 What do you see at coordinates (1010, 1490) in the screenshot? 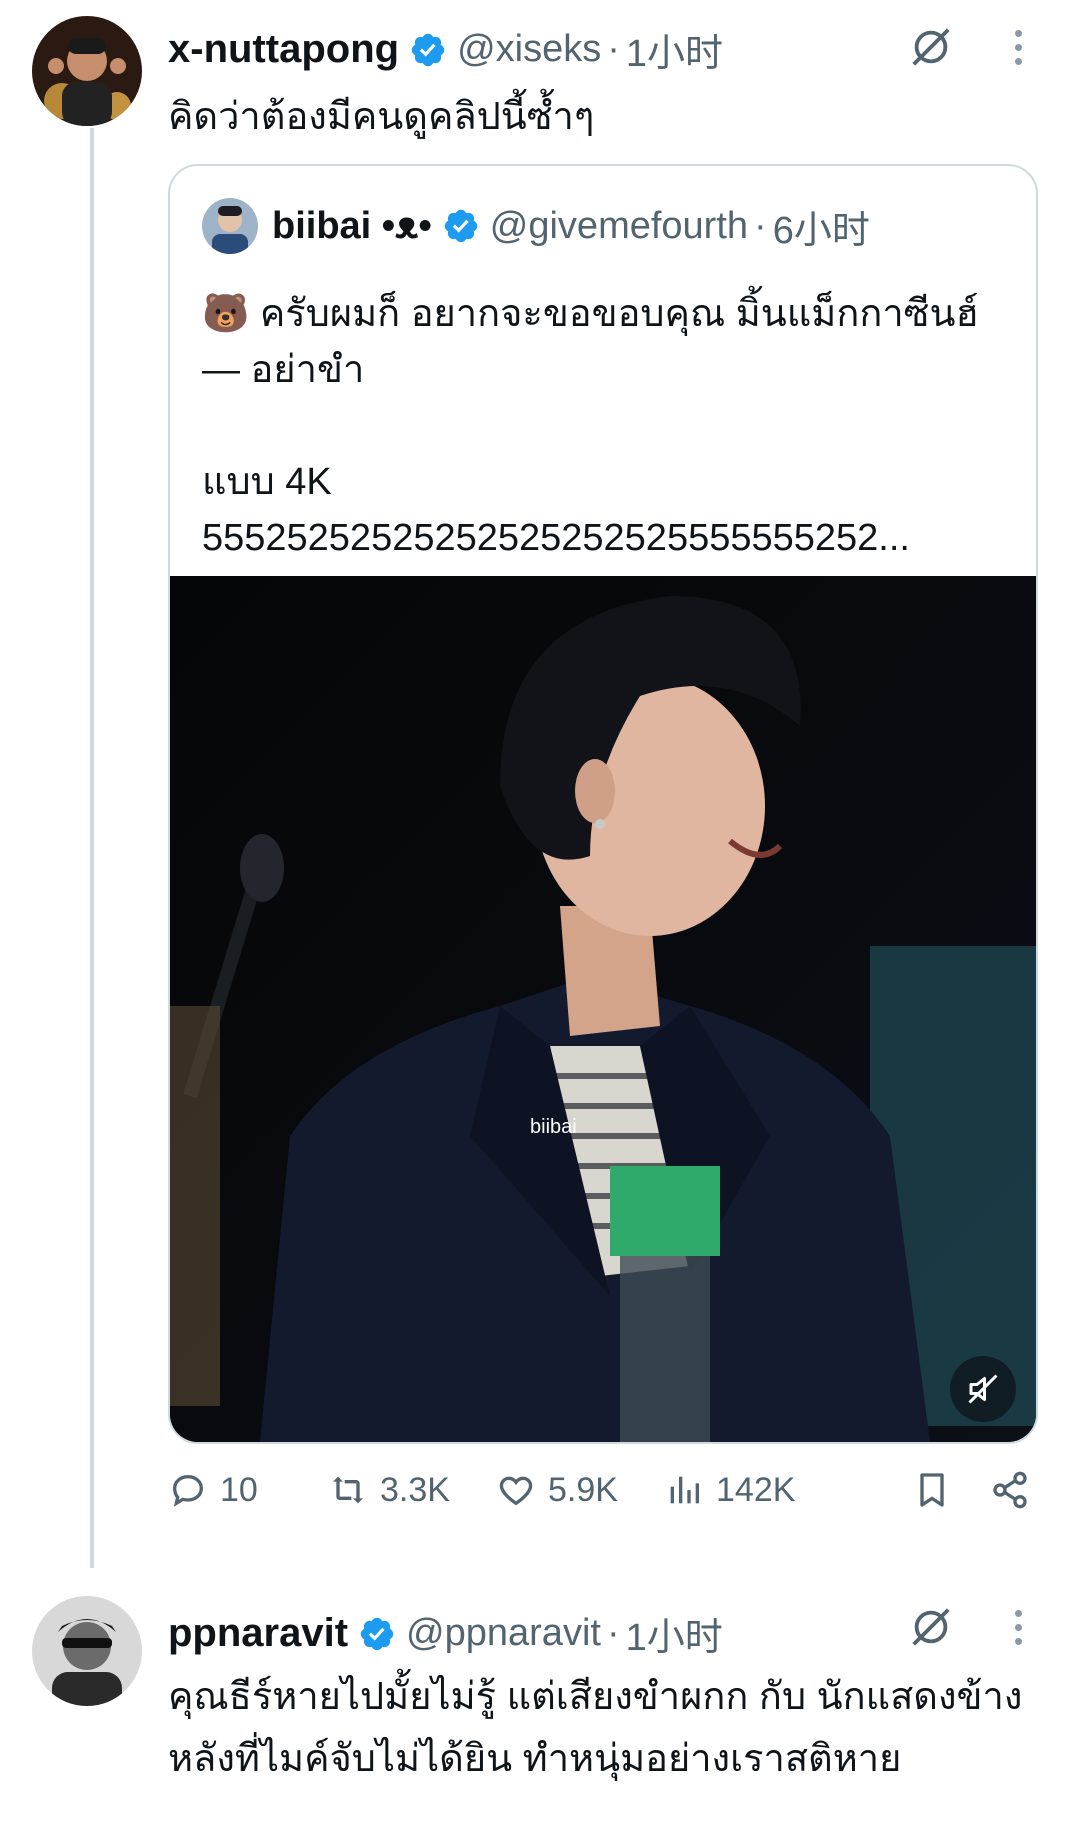
I see `share-icon` at bounding box center [1010, 1490].